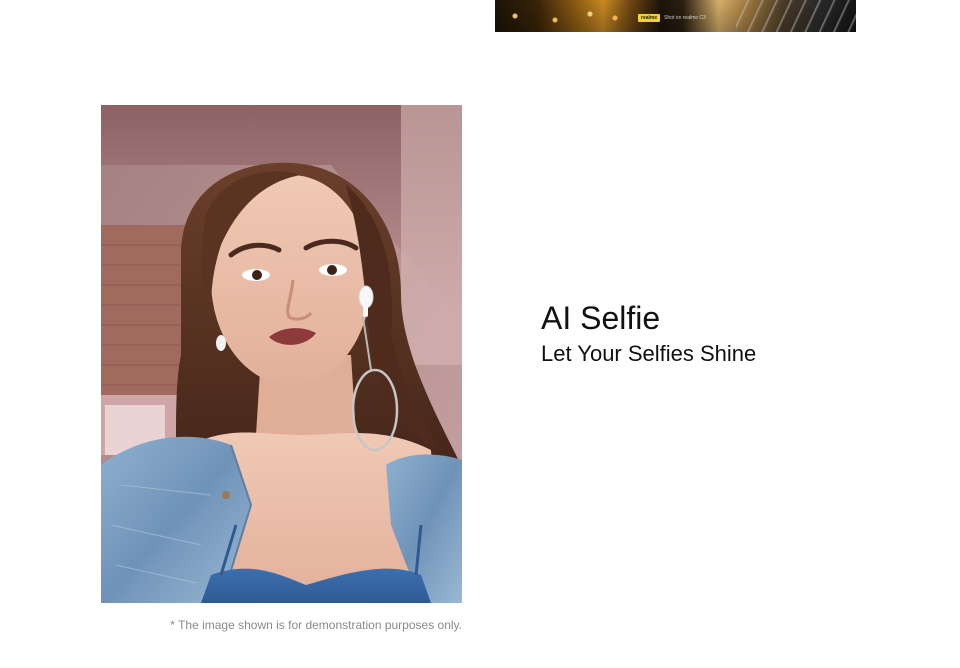  Describe the element at coordinates (796, 16) in the screenshot. I see `bridge-railing` at that location.